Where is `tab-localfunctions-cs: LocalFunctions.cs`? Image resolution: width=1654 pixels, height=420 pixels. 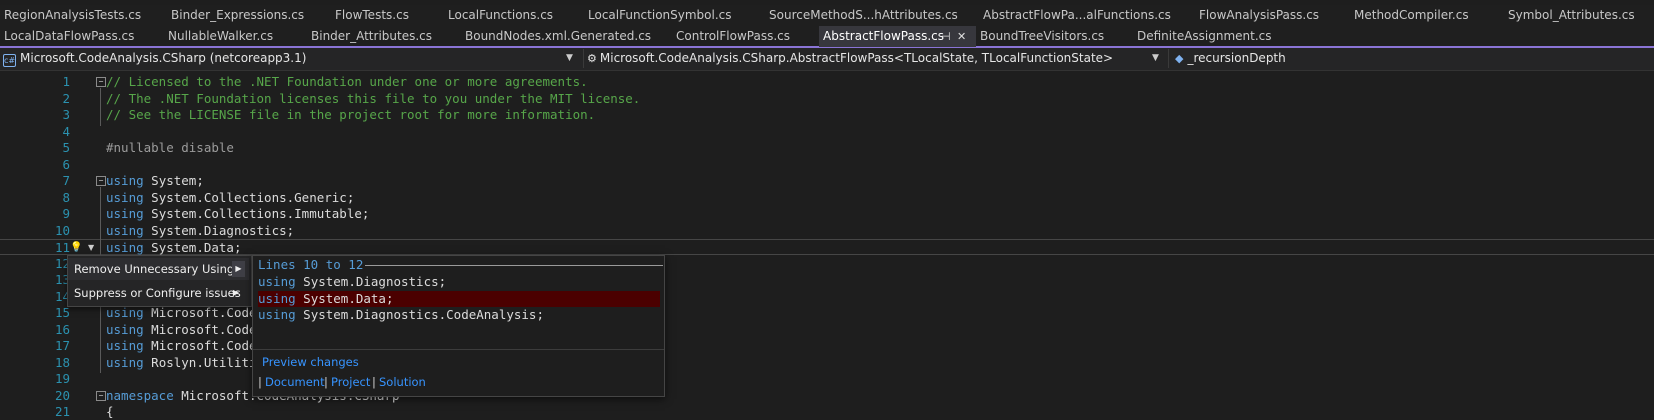
tab-localfunctions-cs: LocalFunctions.cs is located at coordinates (514, 15).